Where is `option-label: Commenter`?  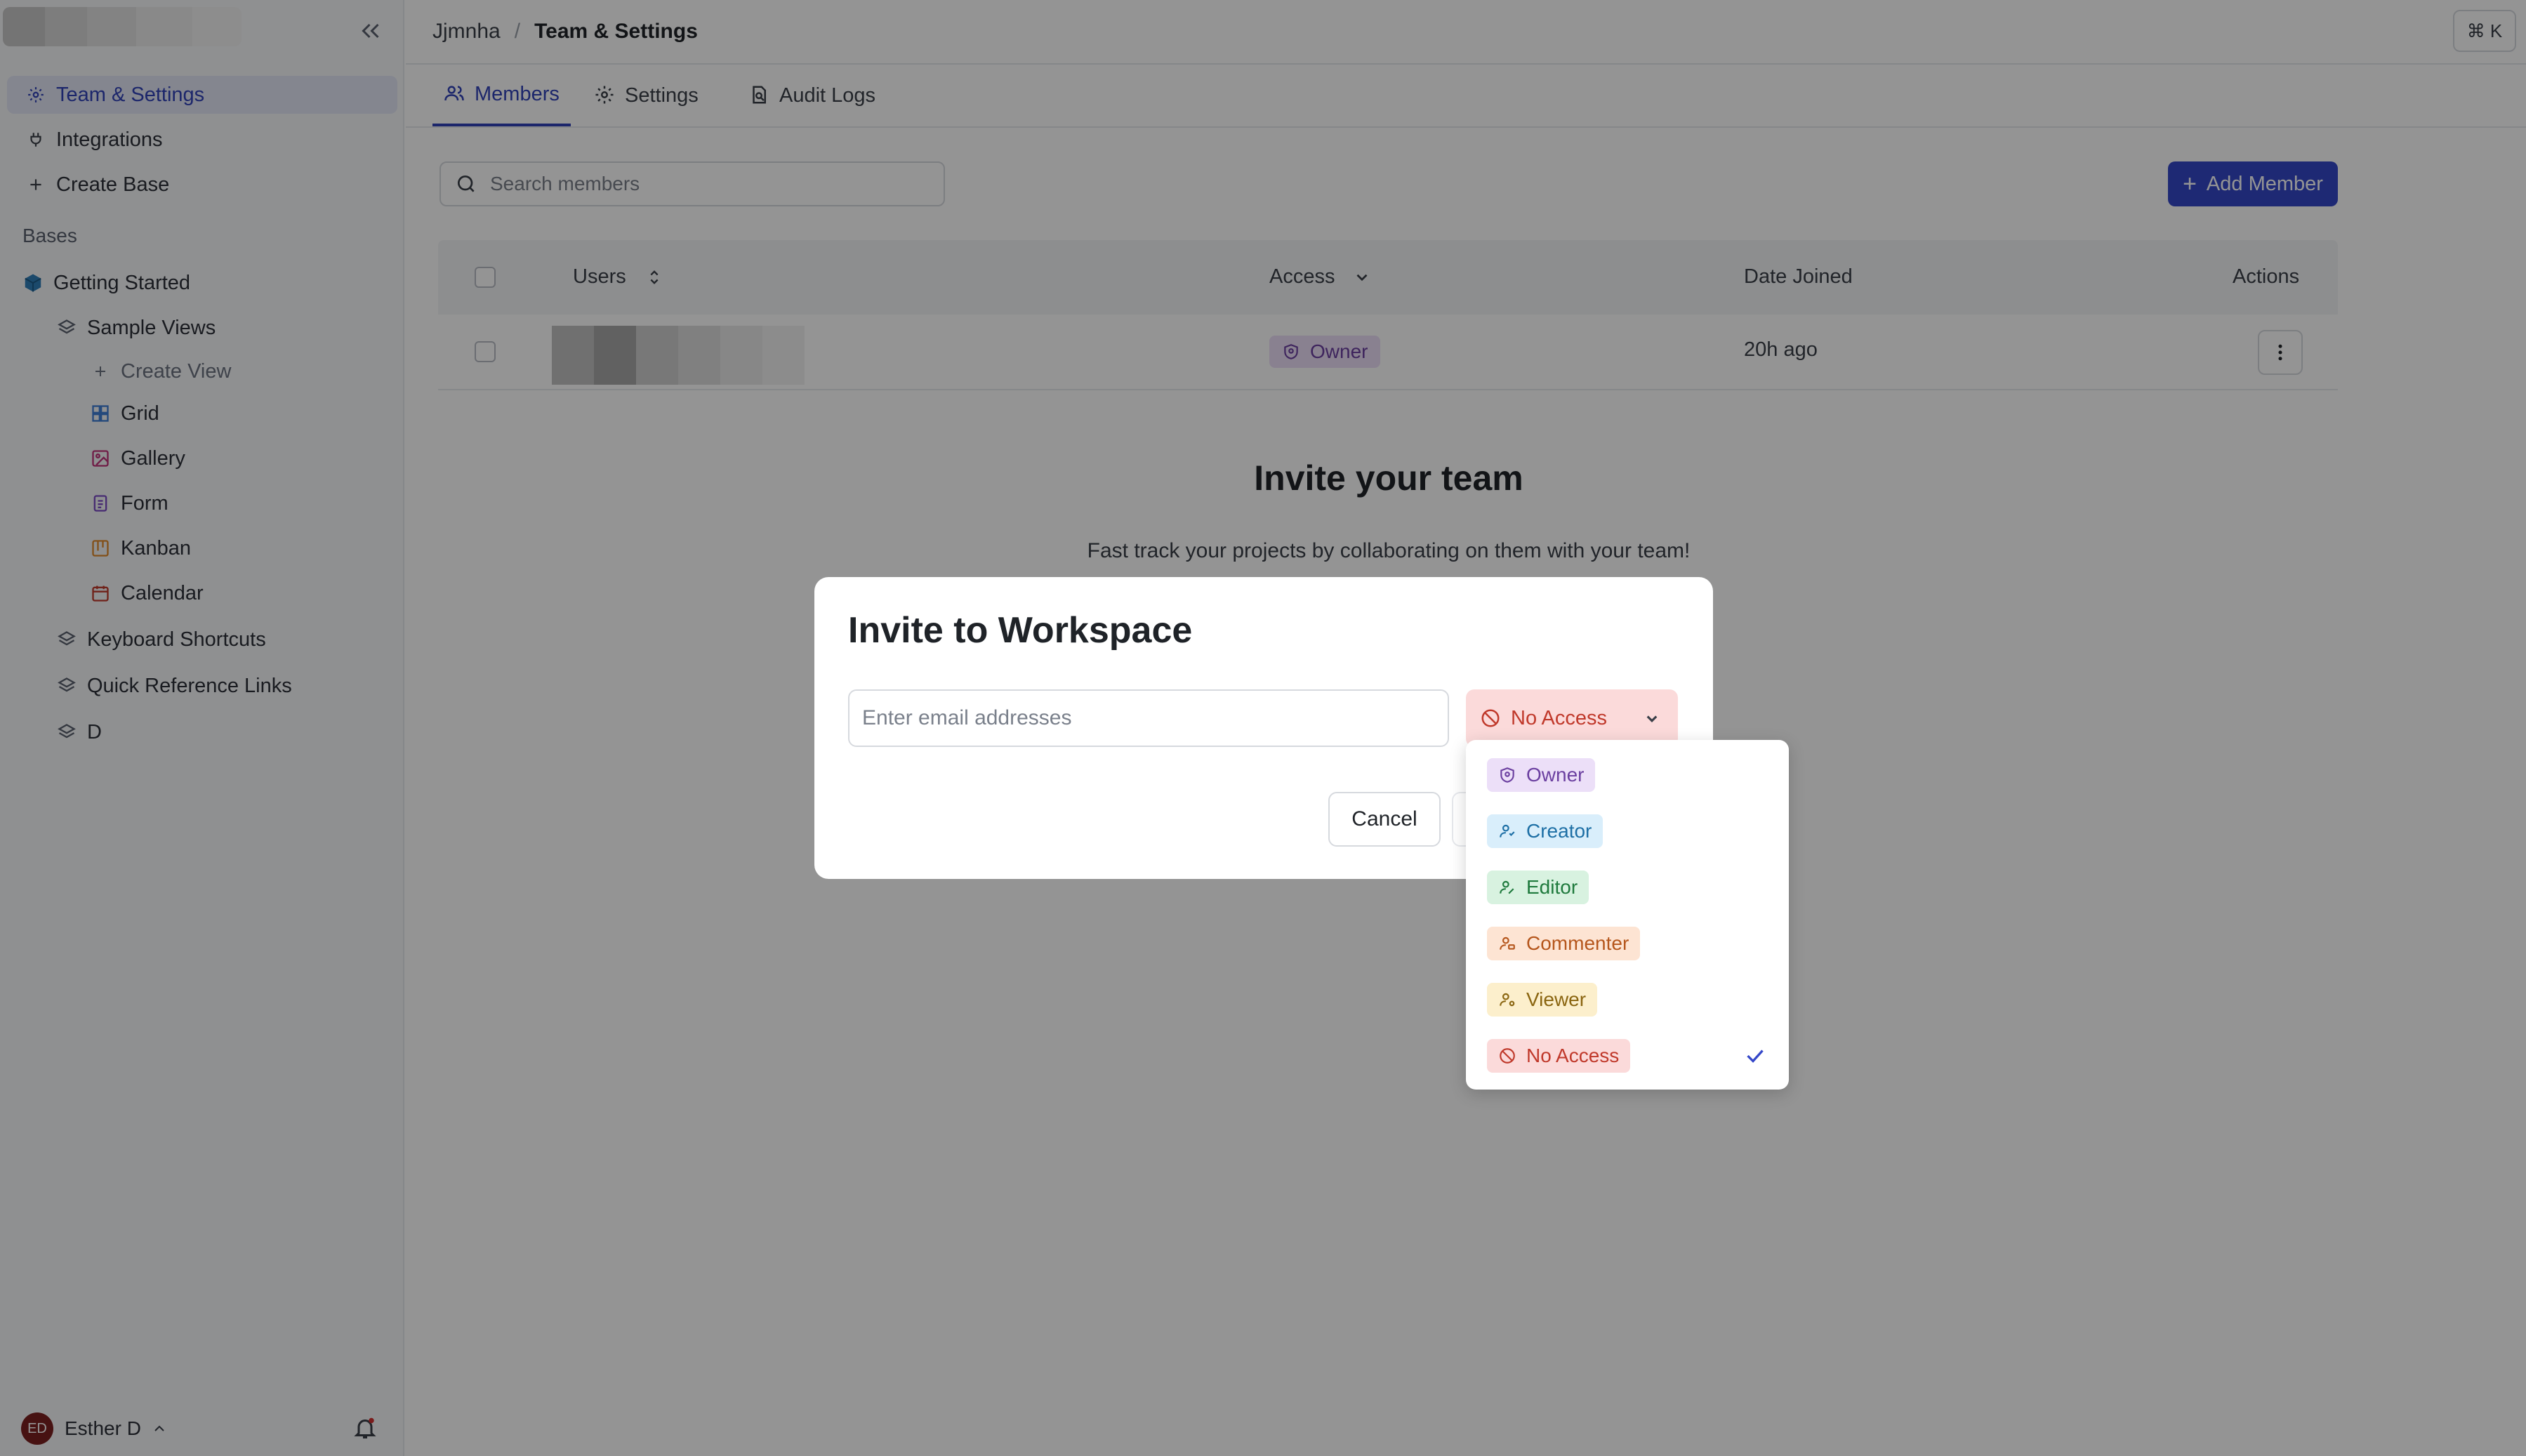
option-label: Commenter is located at coordinates (1577, 943).